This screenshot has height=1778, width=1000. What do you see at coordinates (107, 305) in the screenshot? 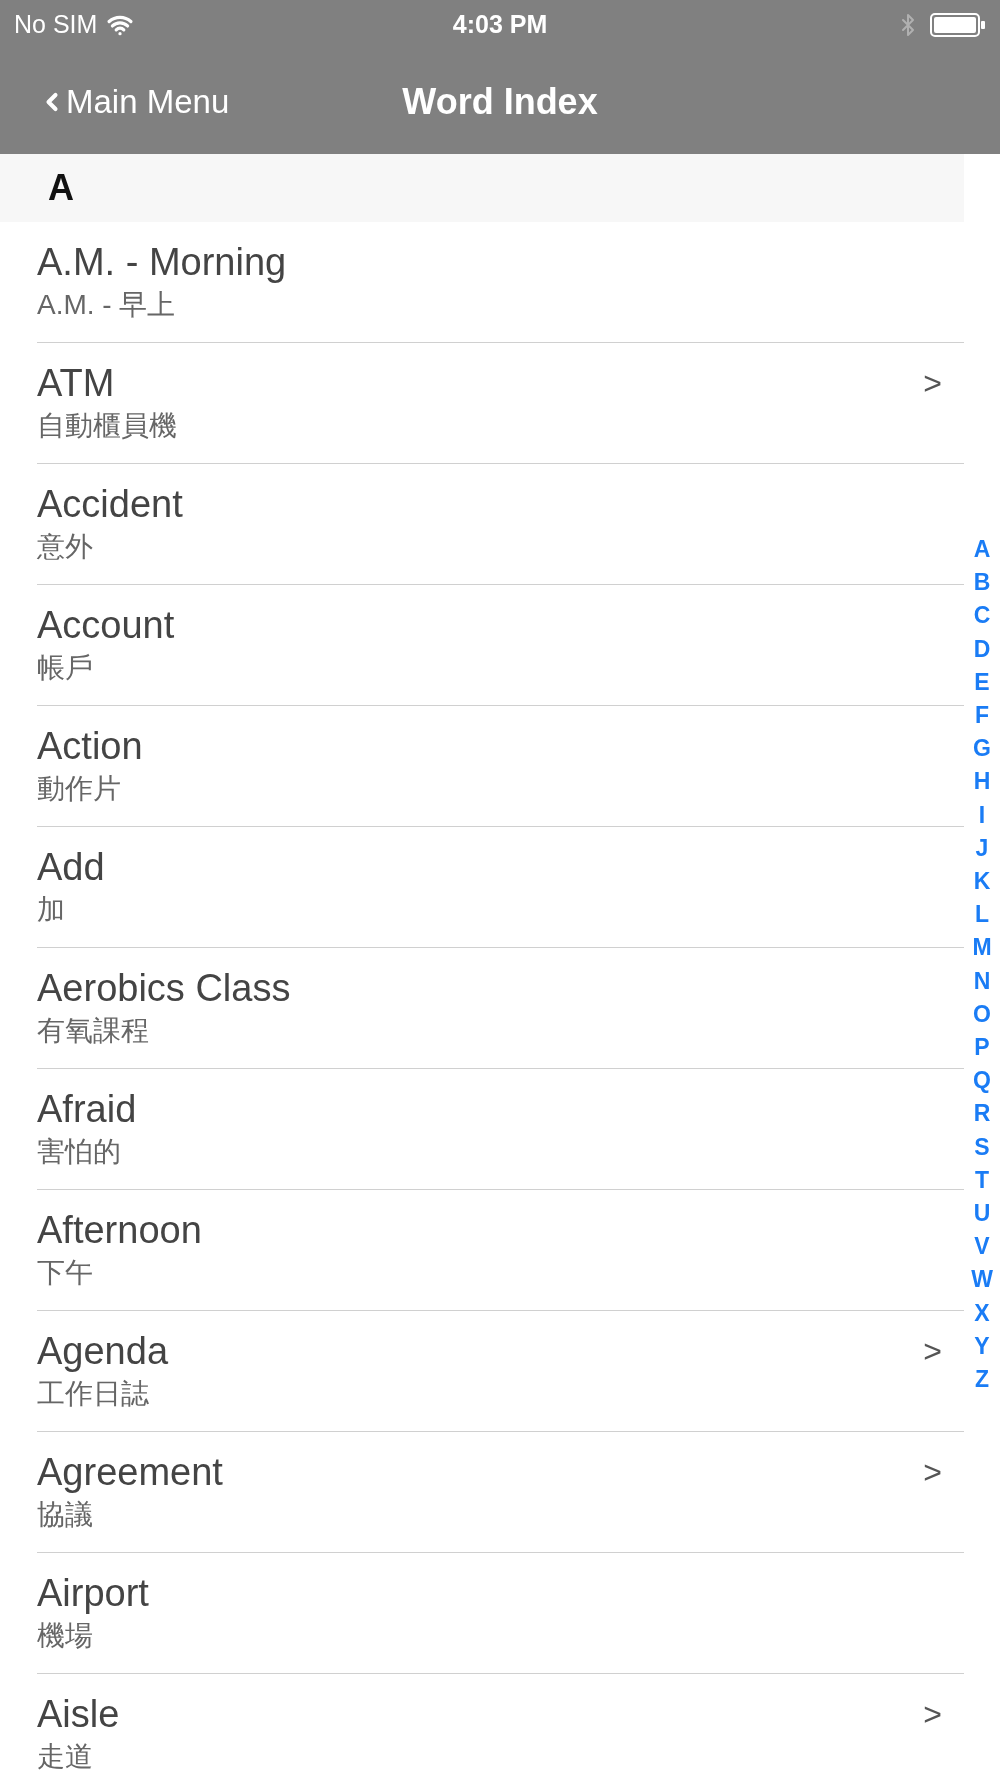
I see `word-translation: A.M. - 早上` at bounding box center [107, 305].